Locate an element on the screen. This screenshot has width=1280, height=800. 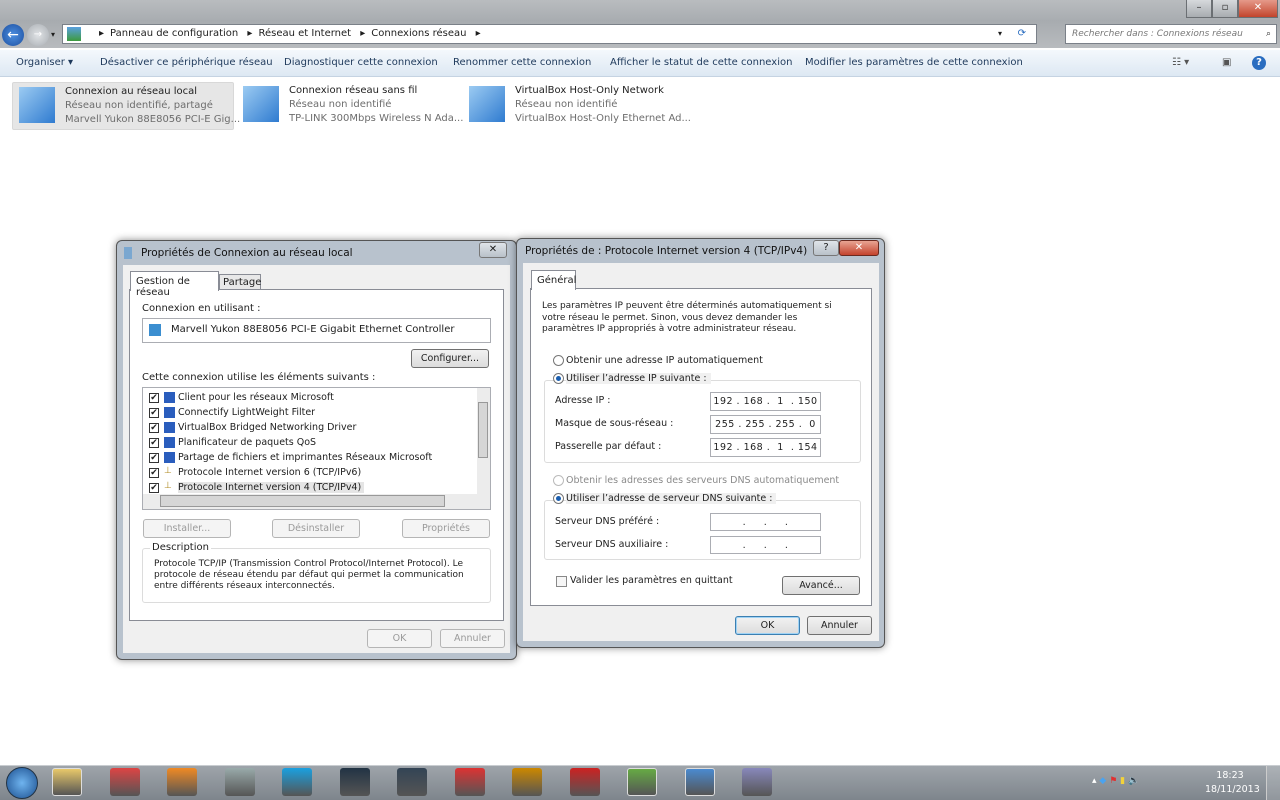
tab-general: Général is located at coordinates (553, 280).